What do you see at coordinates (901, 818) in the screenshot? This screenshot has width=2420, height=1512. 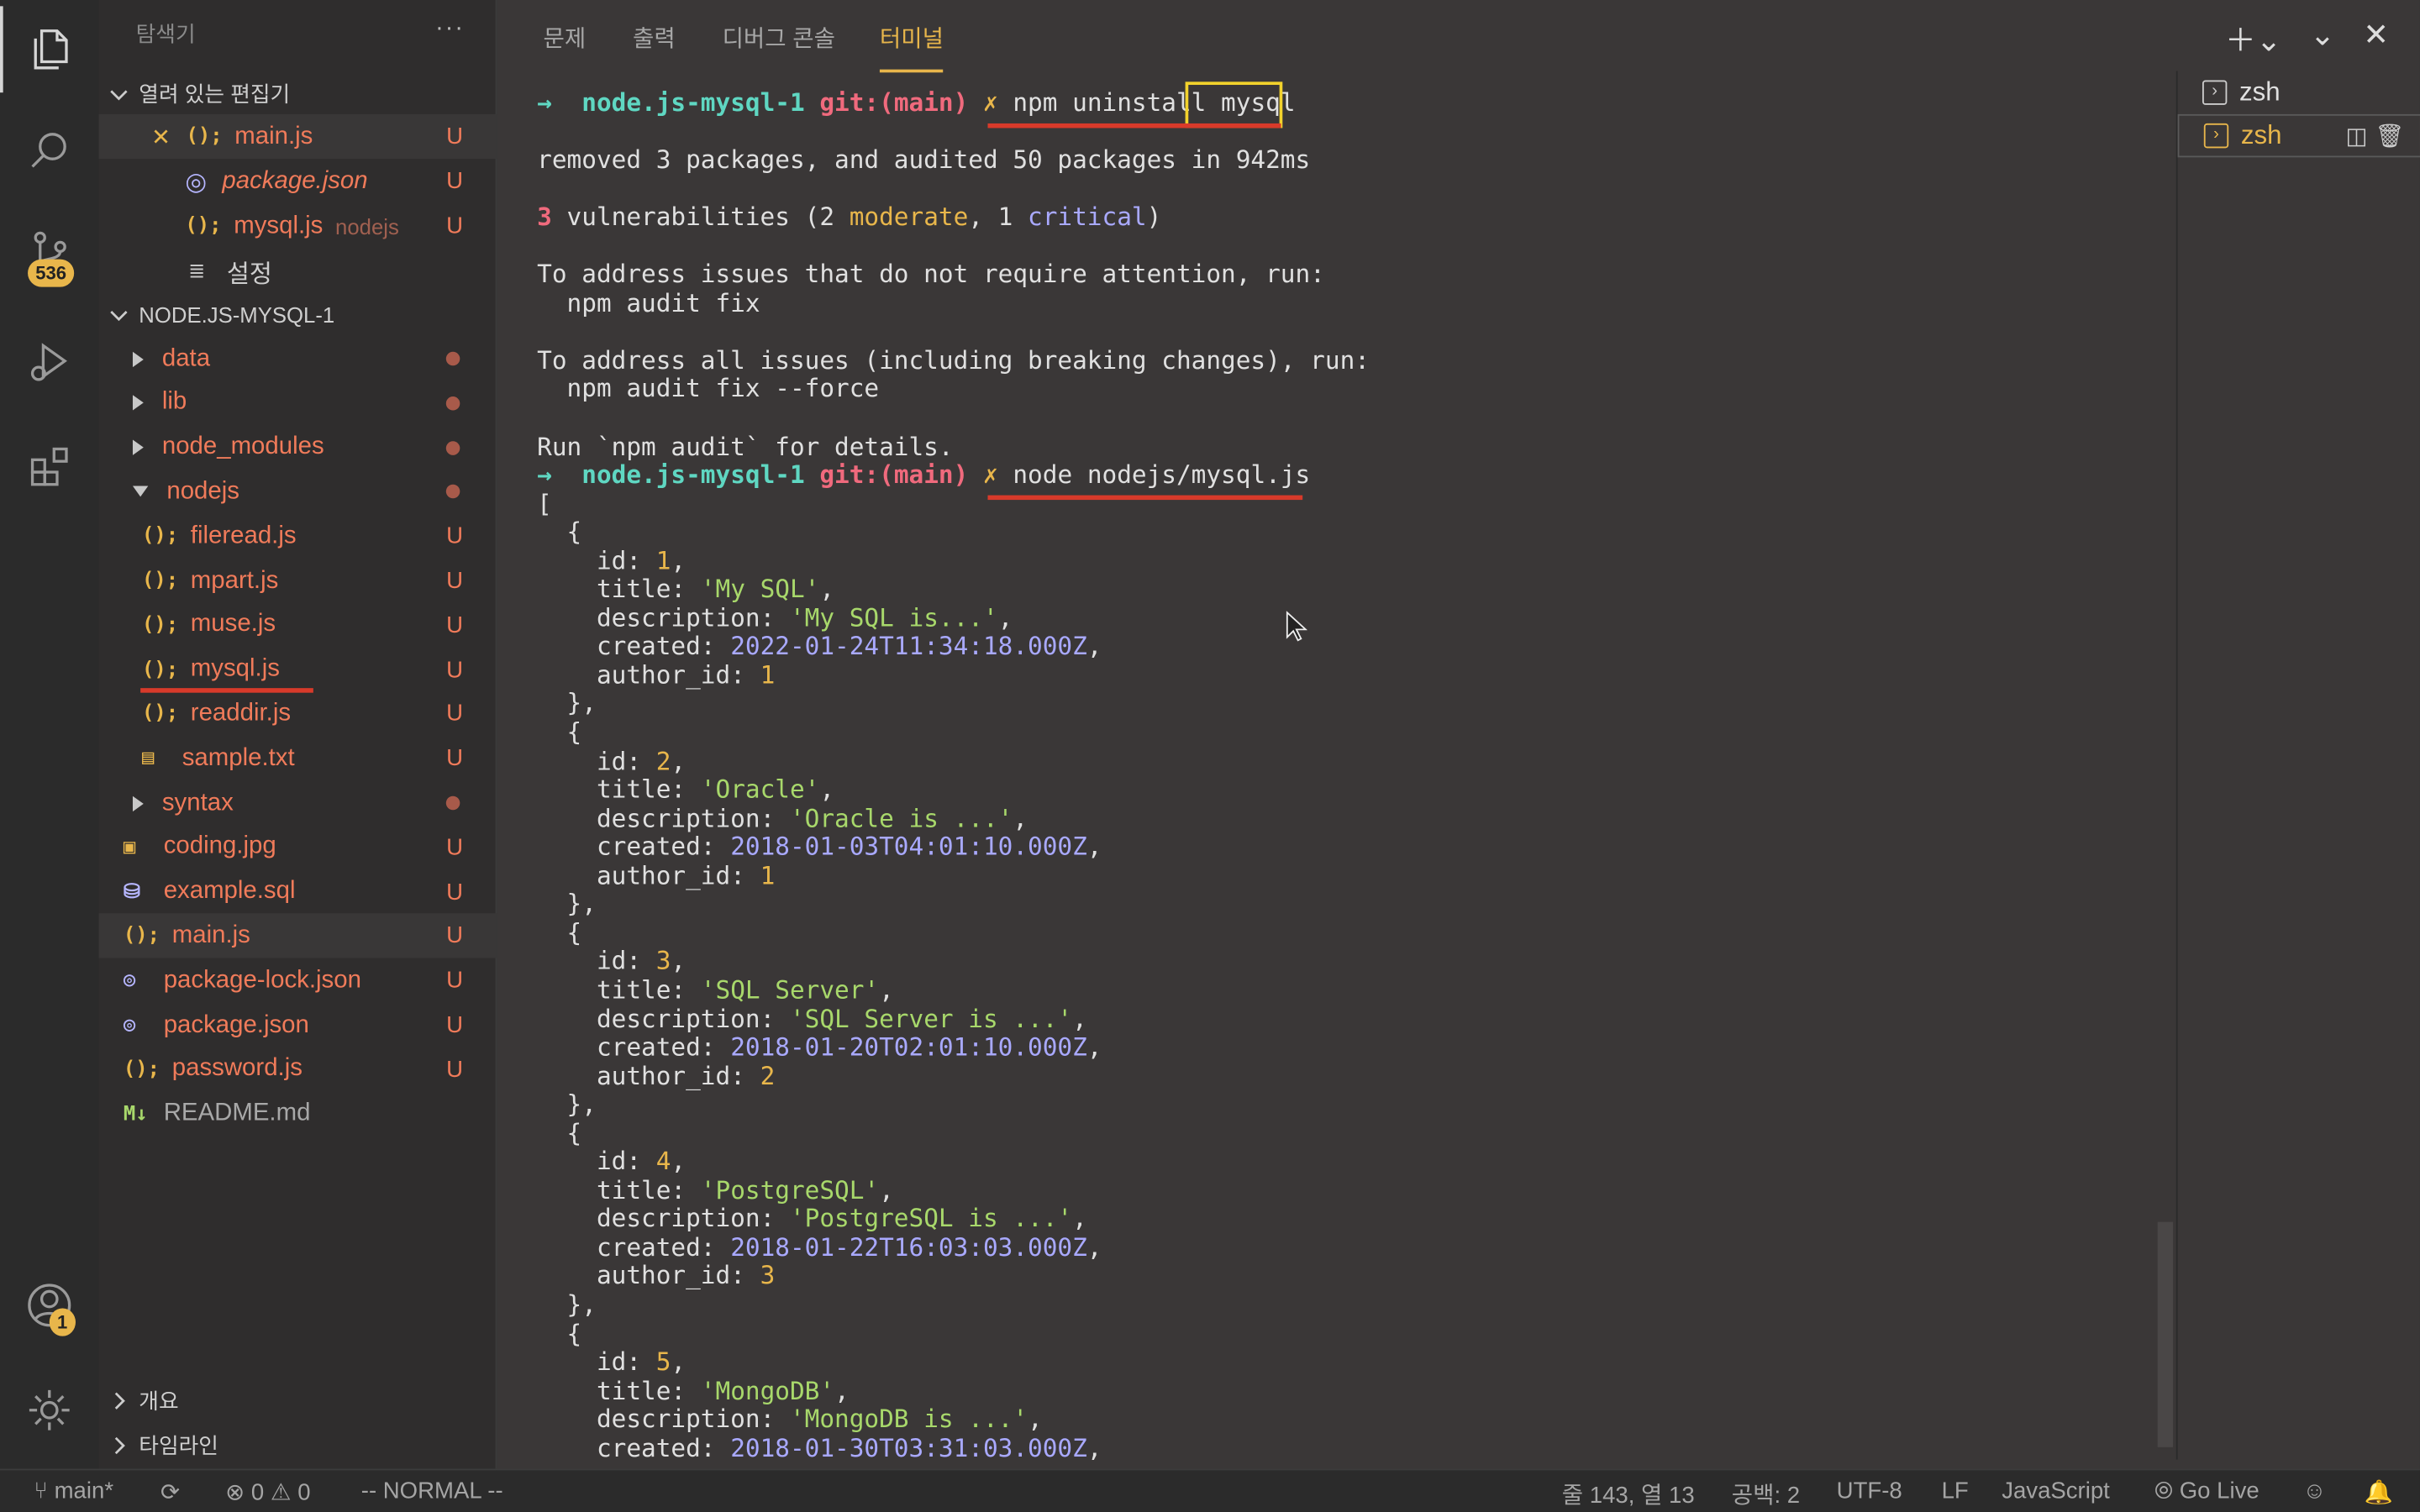 I see `terminal-text: 'Oracle is ...'` at bounding box center [901, 818].